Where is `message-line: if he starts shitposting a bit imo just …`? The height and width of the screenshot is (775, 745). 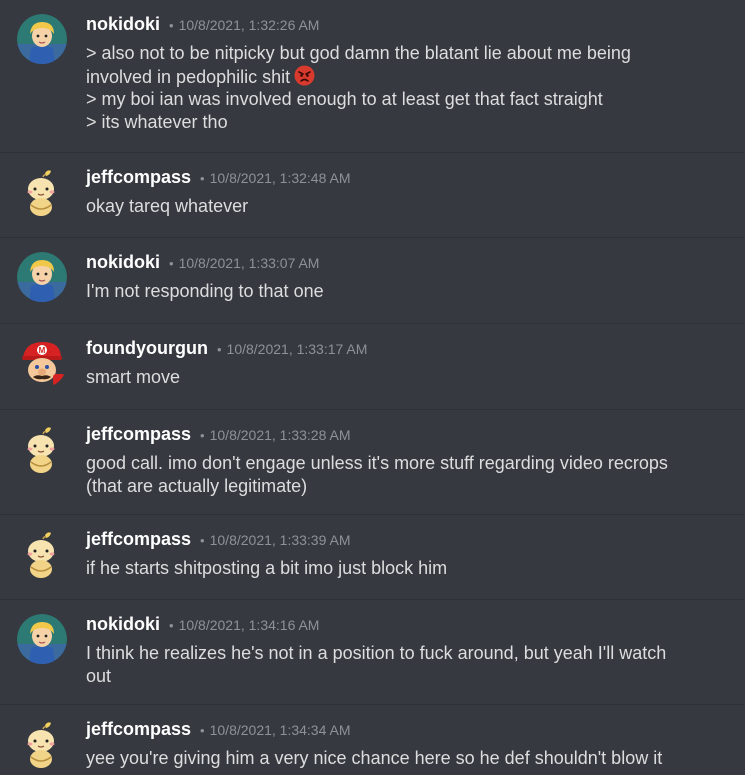 message-line: if he starts shitposting a bit imo just … is located at coordinates (267, 568).